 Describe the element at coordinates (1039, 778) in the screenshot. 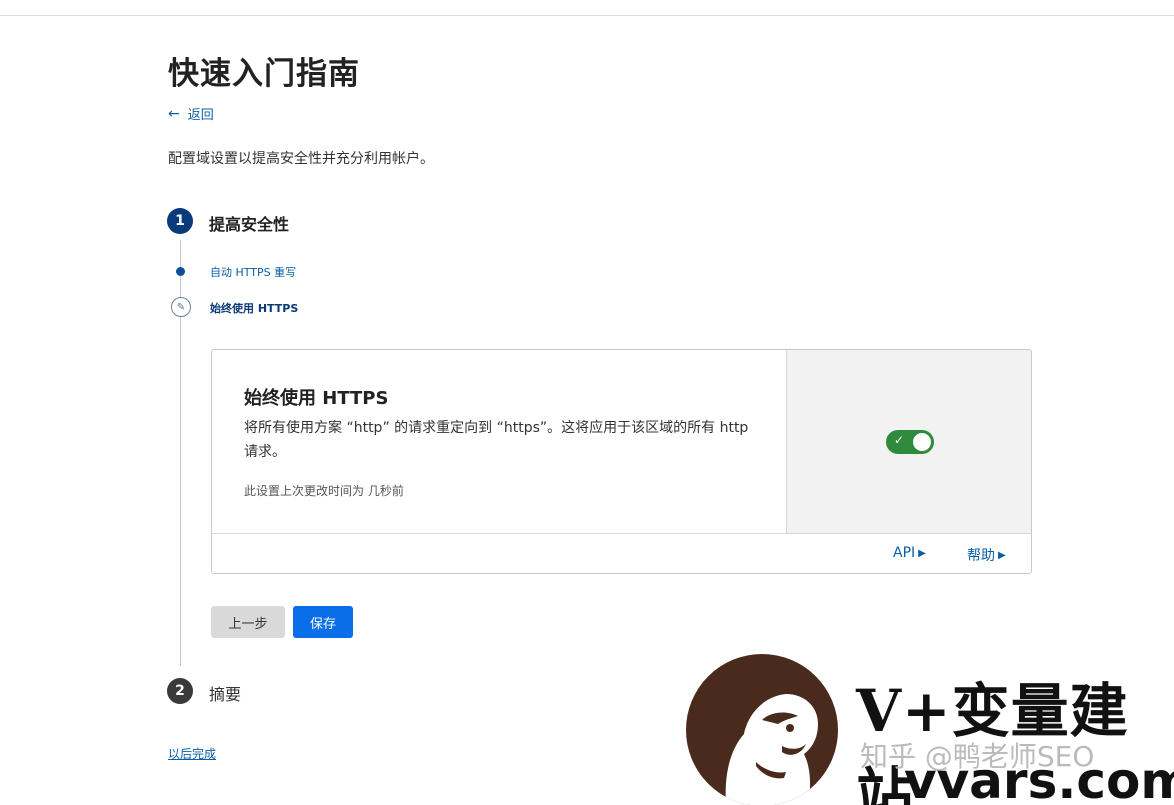

I see `watermark-url: vvars.com` at that location.